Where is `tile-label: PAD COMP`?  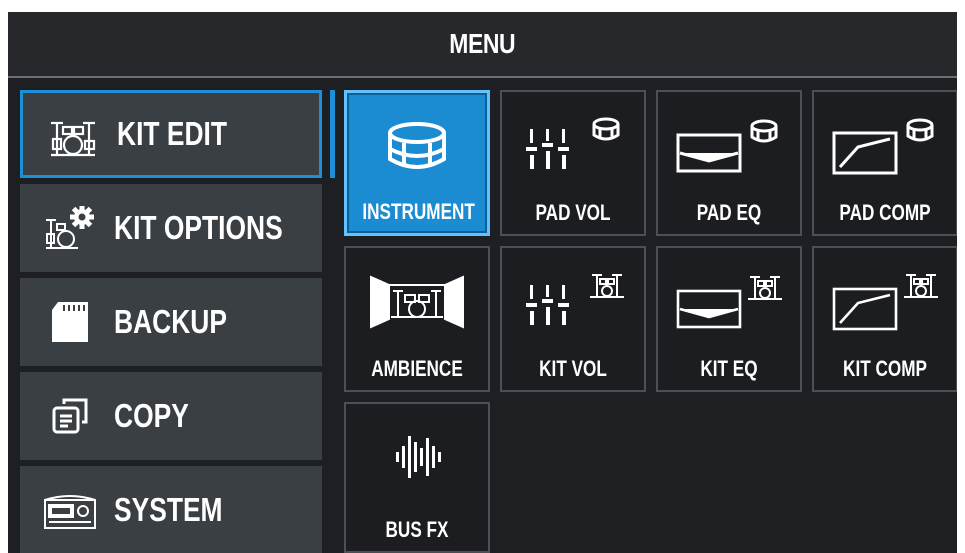
tile-label: PAD COMP is located at coordinates (885, 212).